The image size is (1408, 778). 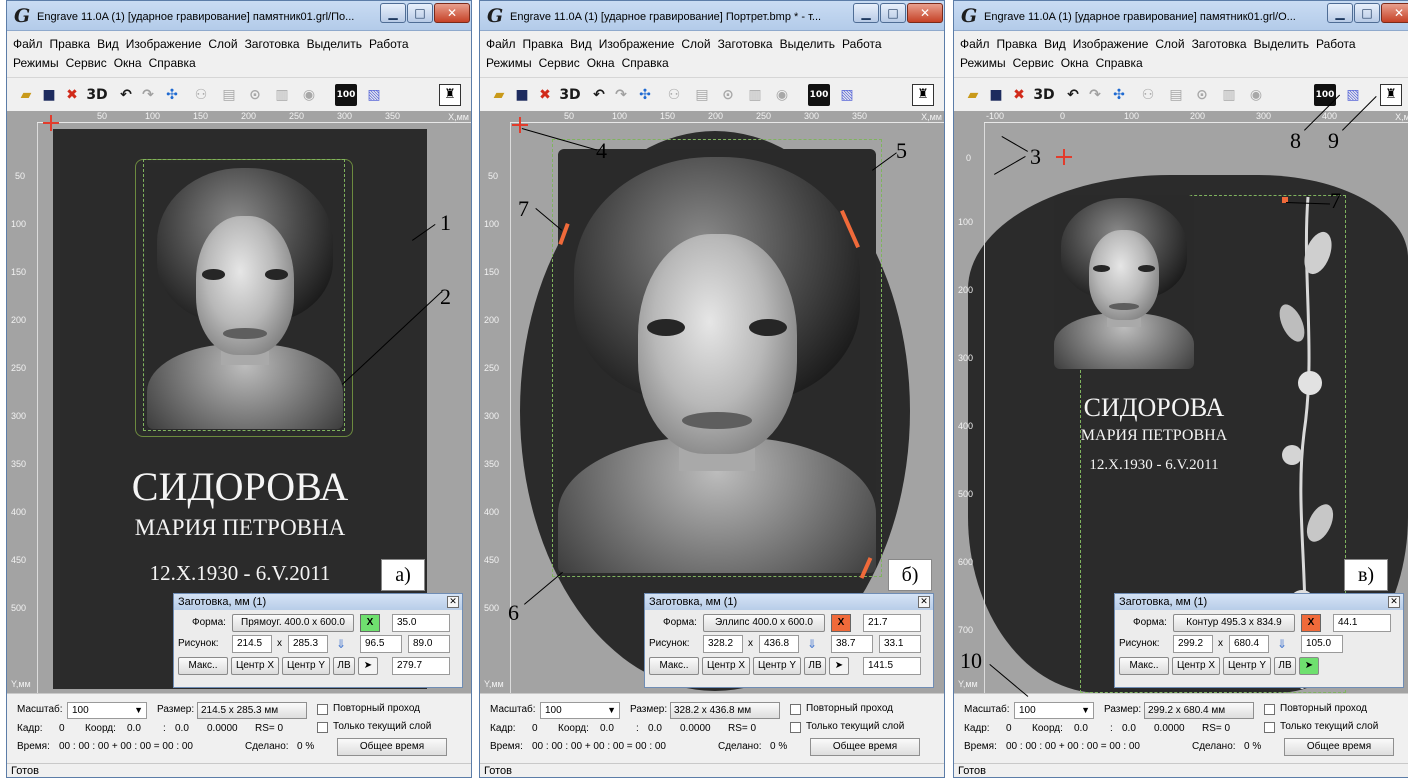 What do you see at coordinates (421, 666) in the screenshot?
I see `extra-field: 279.7` at bounding box center [421, 666].